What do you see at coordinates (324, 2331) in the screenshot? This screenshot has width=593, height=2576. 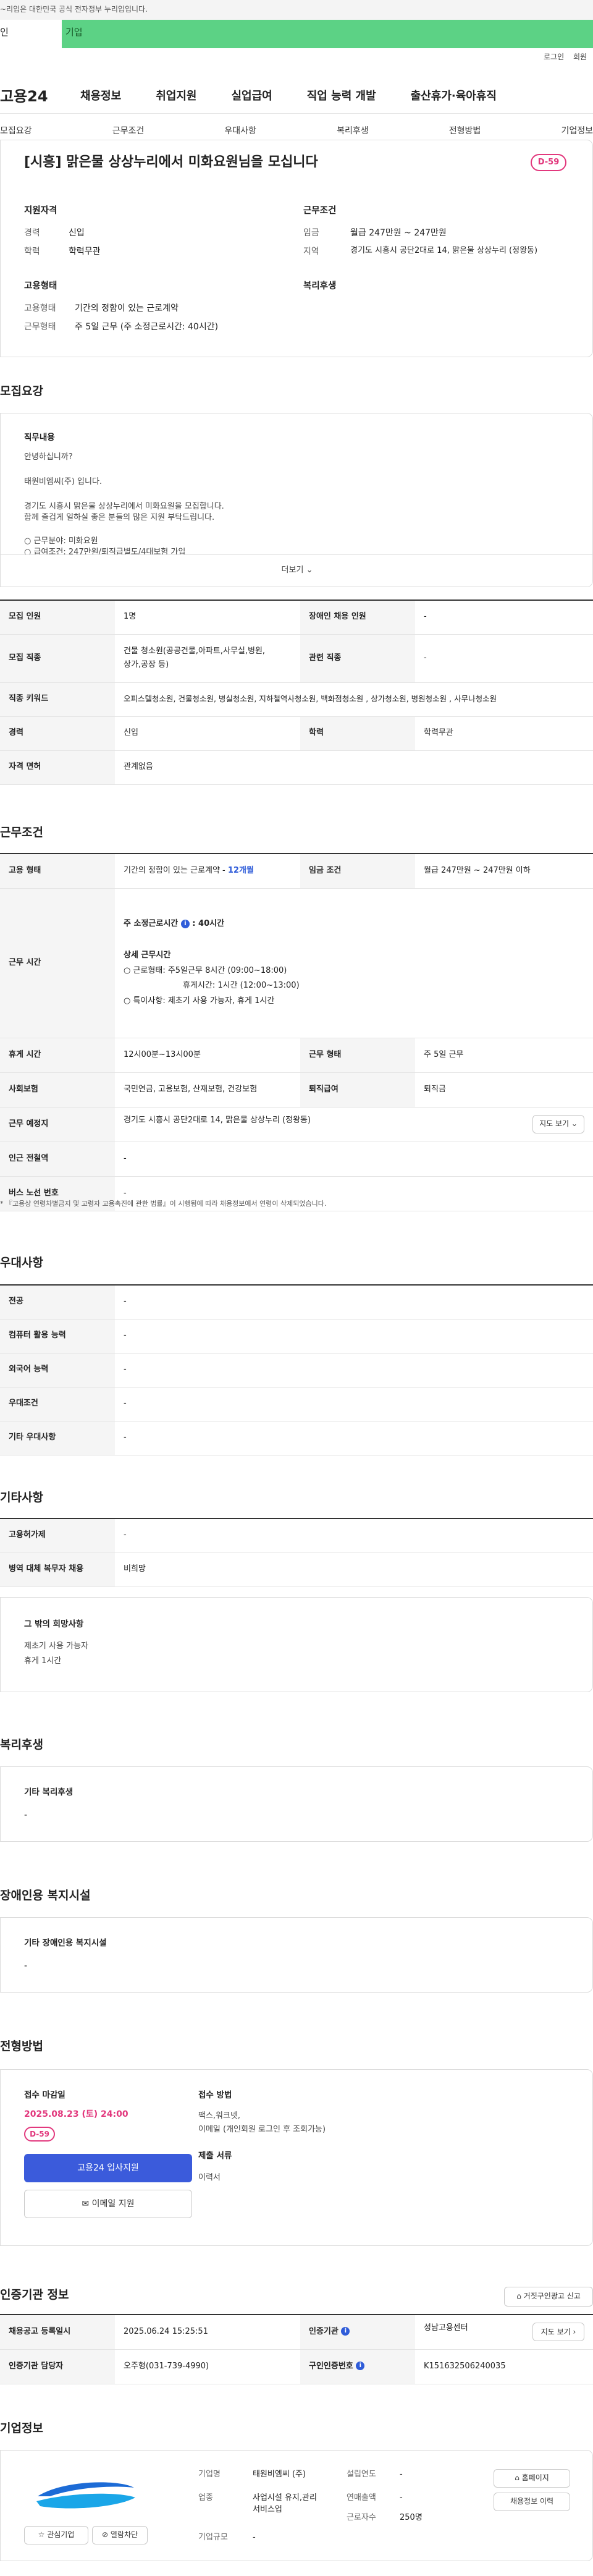 I see `agency-label: 인증기관` at bounding box center [324, 2331].